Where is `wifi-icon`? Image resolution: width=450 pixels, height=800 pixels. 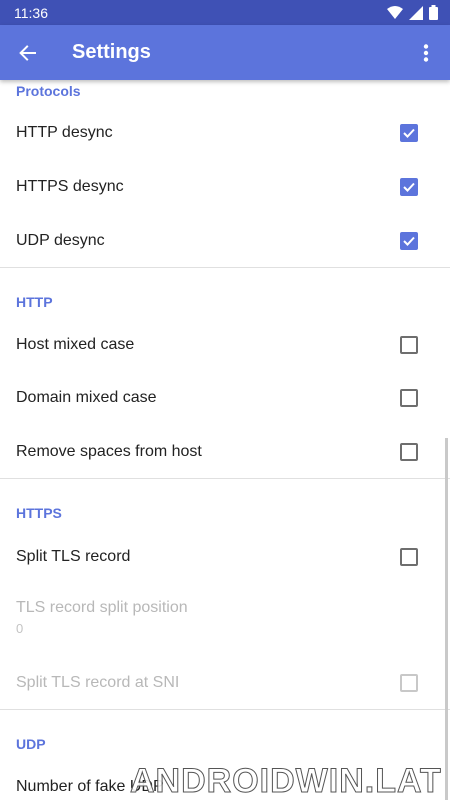 wifi-icon is located at coordinates (395, 12).